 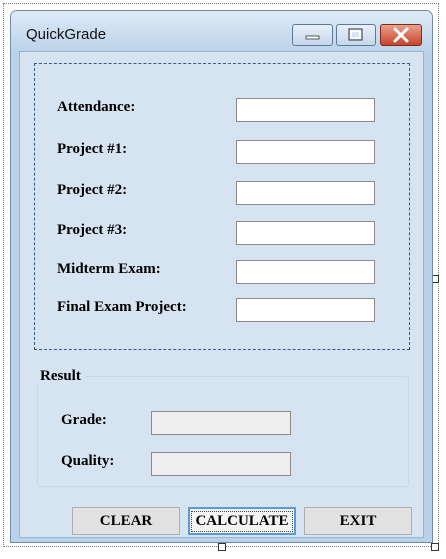 I want to click on grade-output, so click(x=221, y=423).